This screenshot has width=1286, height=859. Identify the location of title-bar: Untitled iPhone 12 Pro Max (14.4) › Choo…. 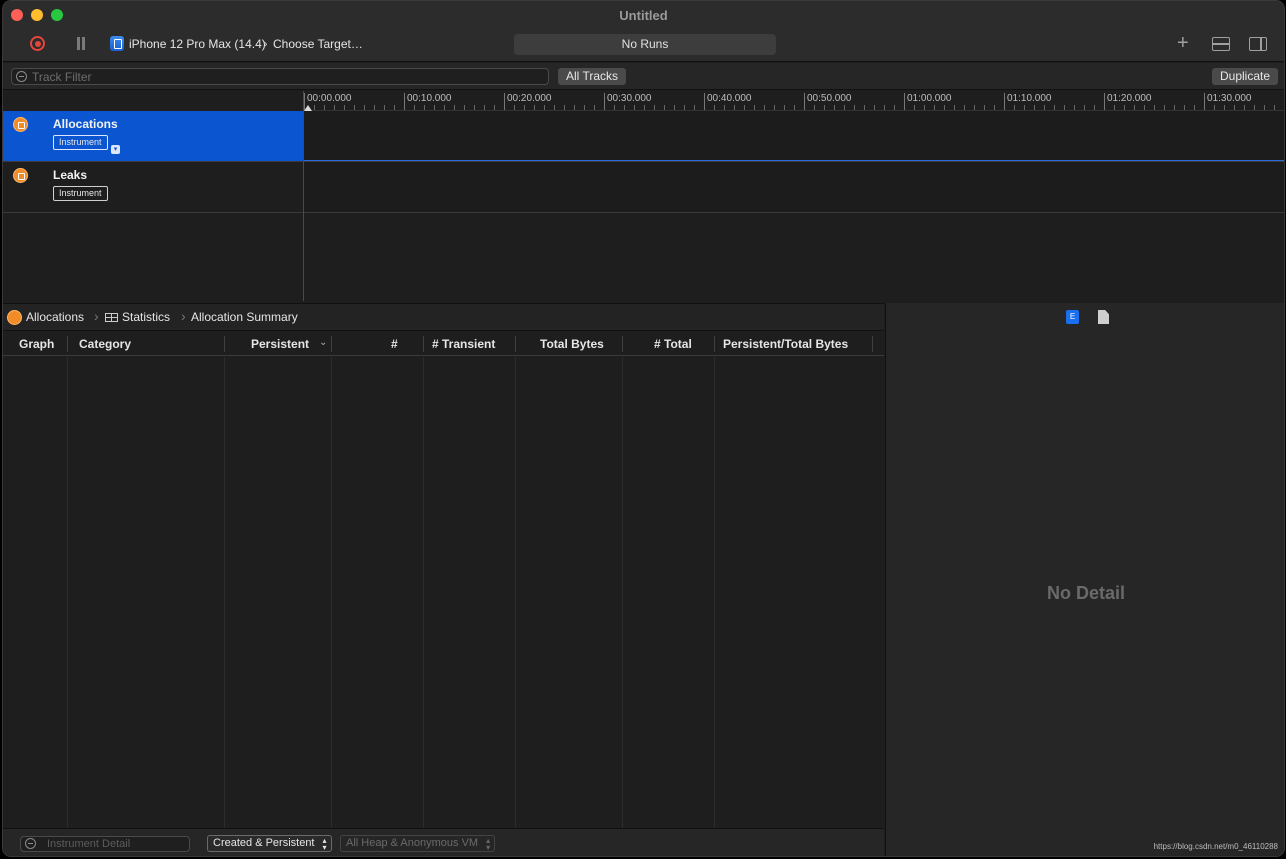
(643, 31).